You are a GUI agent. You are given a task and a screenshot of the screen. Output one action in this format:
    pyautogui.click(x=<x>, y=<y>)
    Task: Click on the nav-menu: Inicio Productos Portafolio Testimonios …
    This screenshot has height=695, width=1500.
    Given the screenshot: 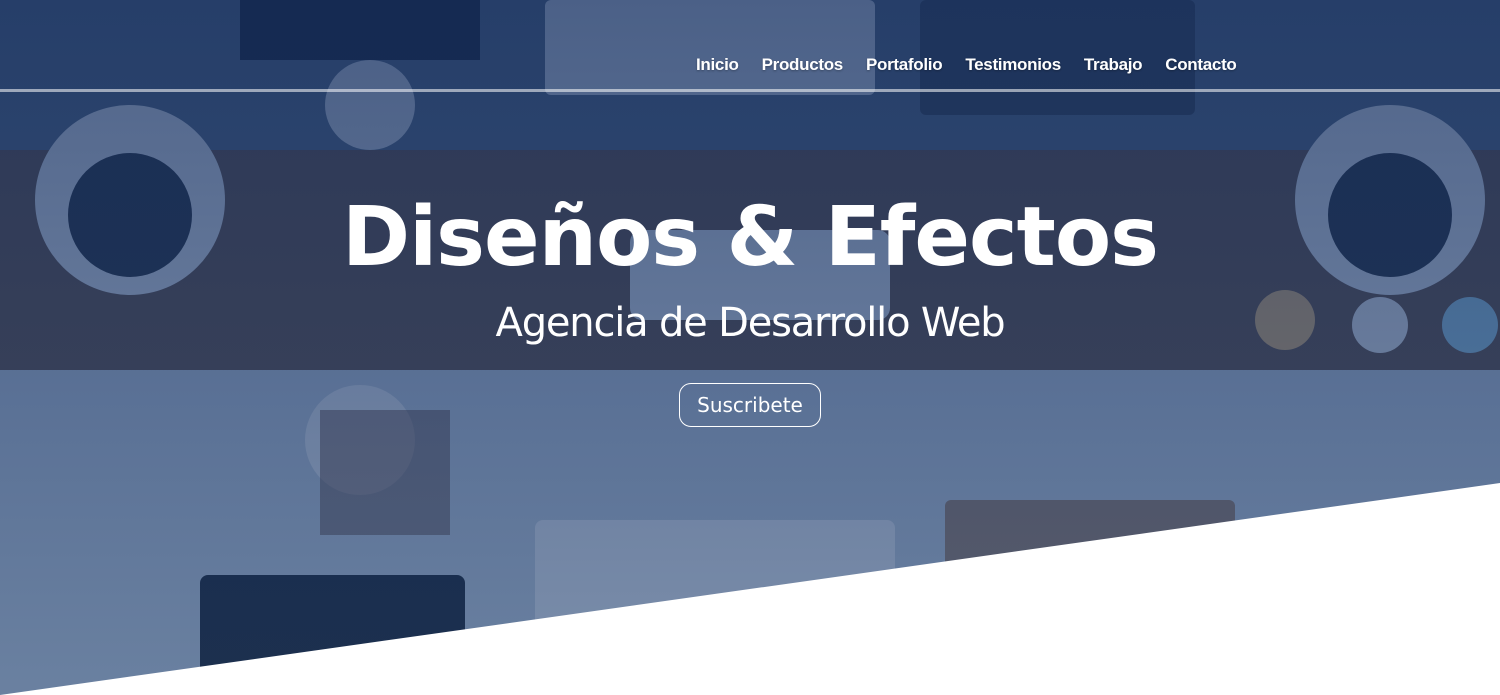 What is the action you would take?
    pyautogui.click(x=978, y=65)
    